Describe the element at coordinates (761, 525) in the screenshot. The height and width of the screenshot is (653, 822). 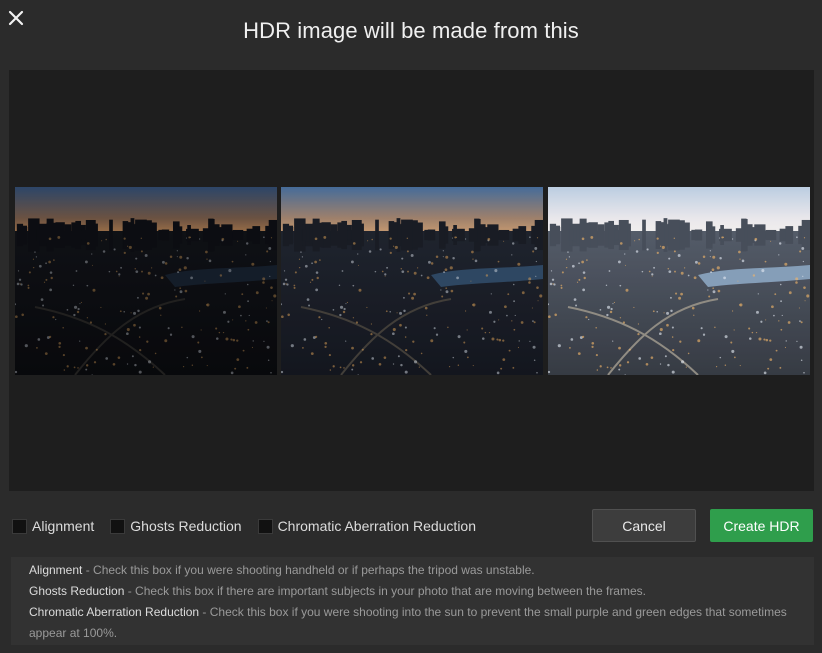
I see `create-hdr-button: Create HDR` at that location.